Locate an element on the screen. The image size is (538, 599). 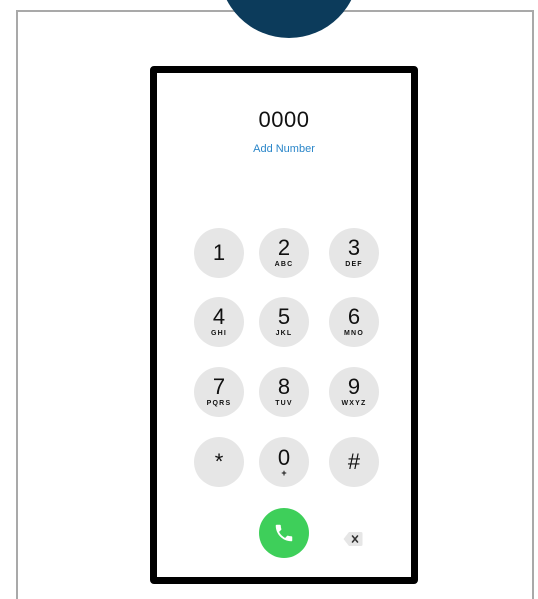
key-digit: 6 is located at coordinates (354, 316).